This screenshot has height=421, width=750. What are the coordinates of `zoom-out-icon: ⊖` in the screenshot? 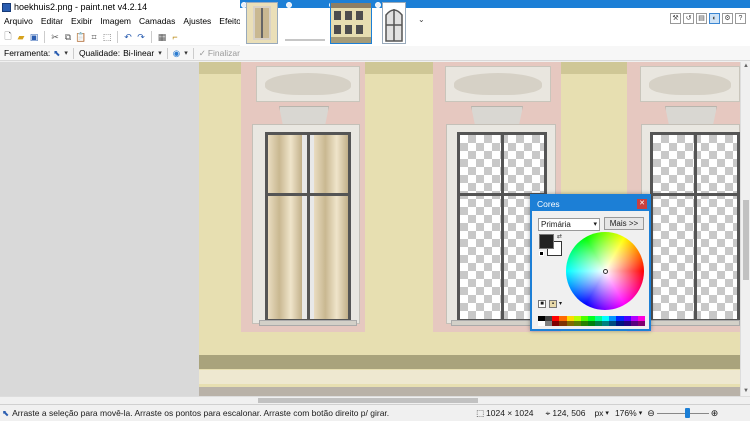 It's located at (651, 413).